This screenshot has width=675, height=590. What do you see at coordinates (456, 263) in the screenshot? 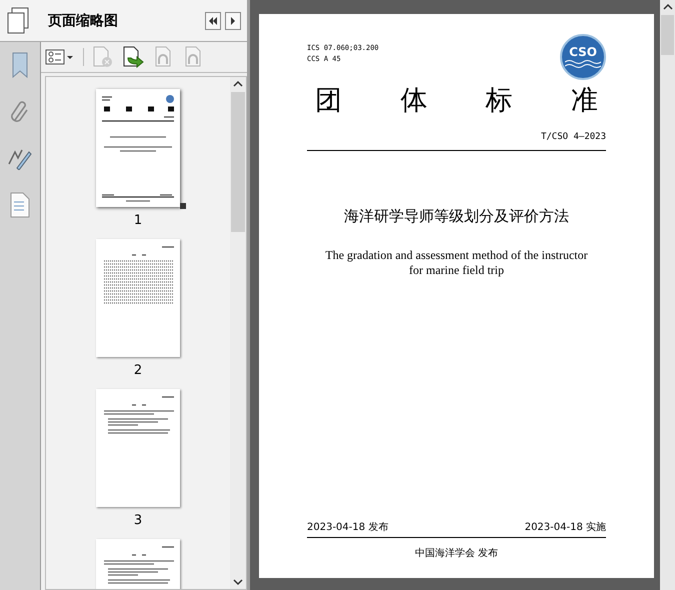
I see `title-english: The gradation and assessment method of the instructor for marine field trip` at bounding box center [456, 263].